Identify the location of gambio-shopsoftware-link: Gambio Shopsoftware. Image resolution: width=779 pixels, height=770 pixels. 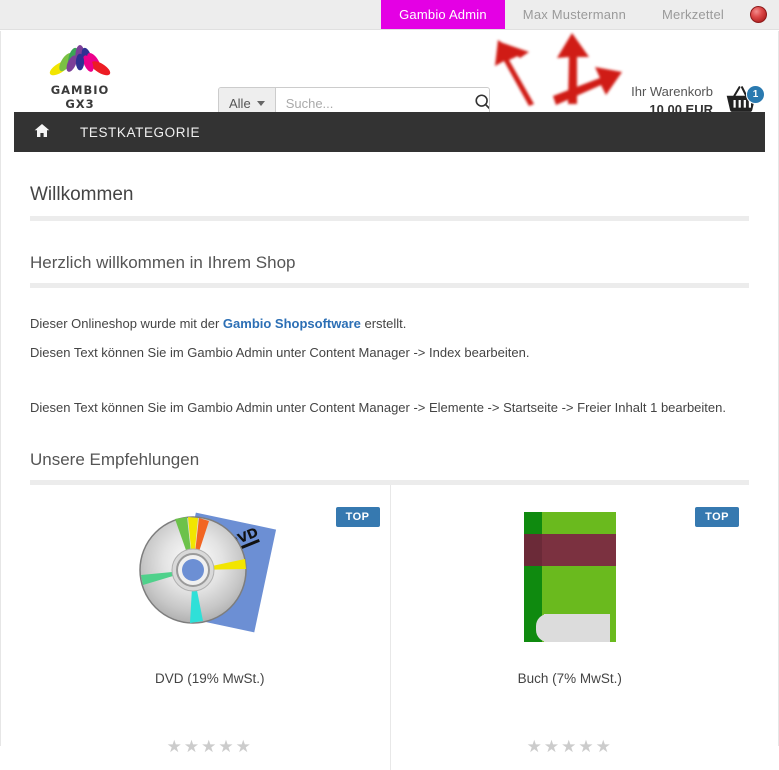
(292, 323).